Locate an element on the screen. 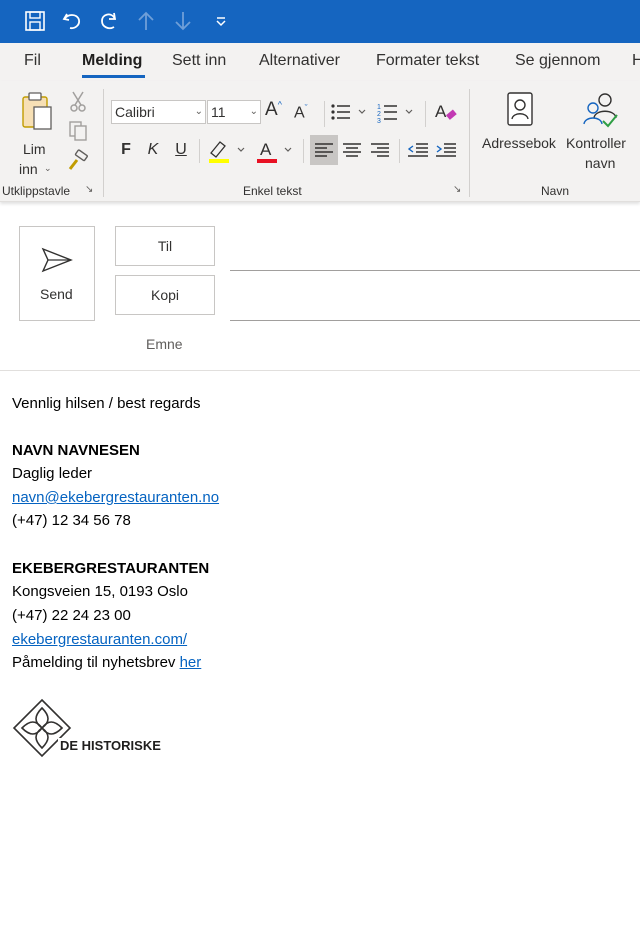 Image resolution: width=640 pixels, height=933 pixels. font-name-value: Calibri is located at coordinates (135, 112).